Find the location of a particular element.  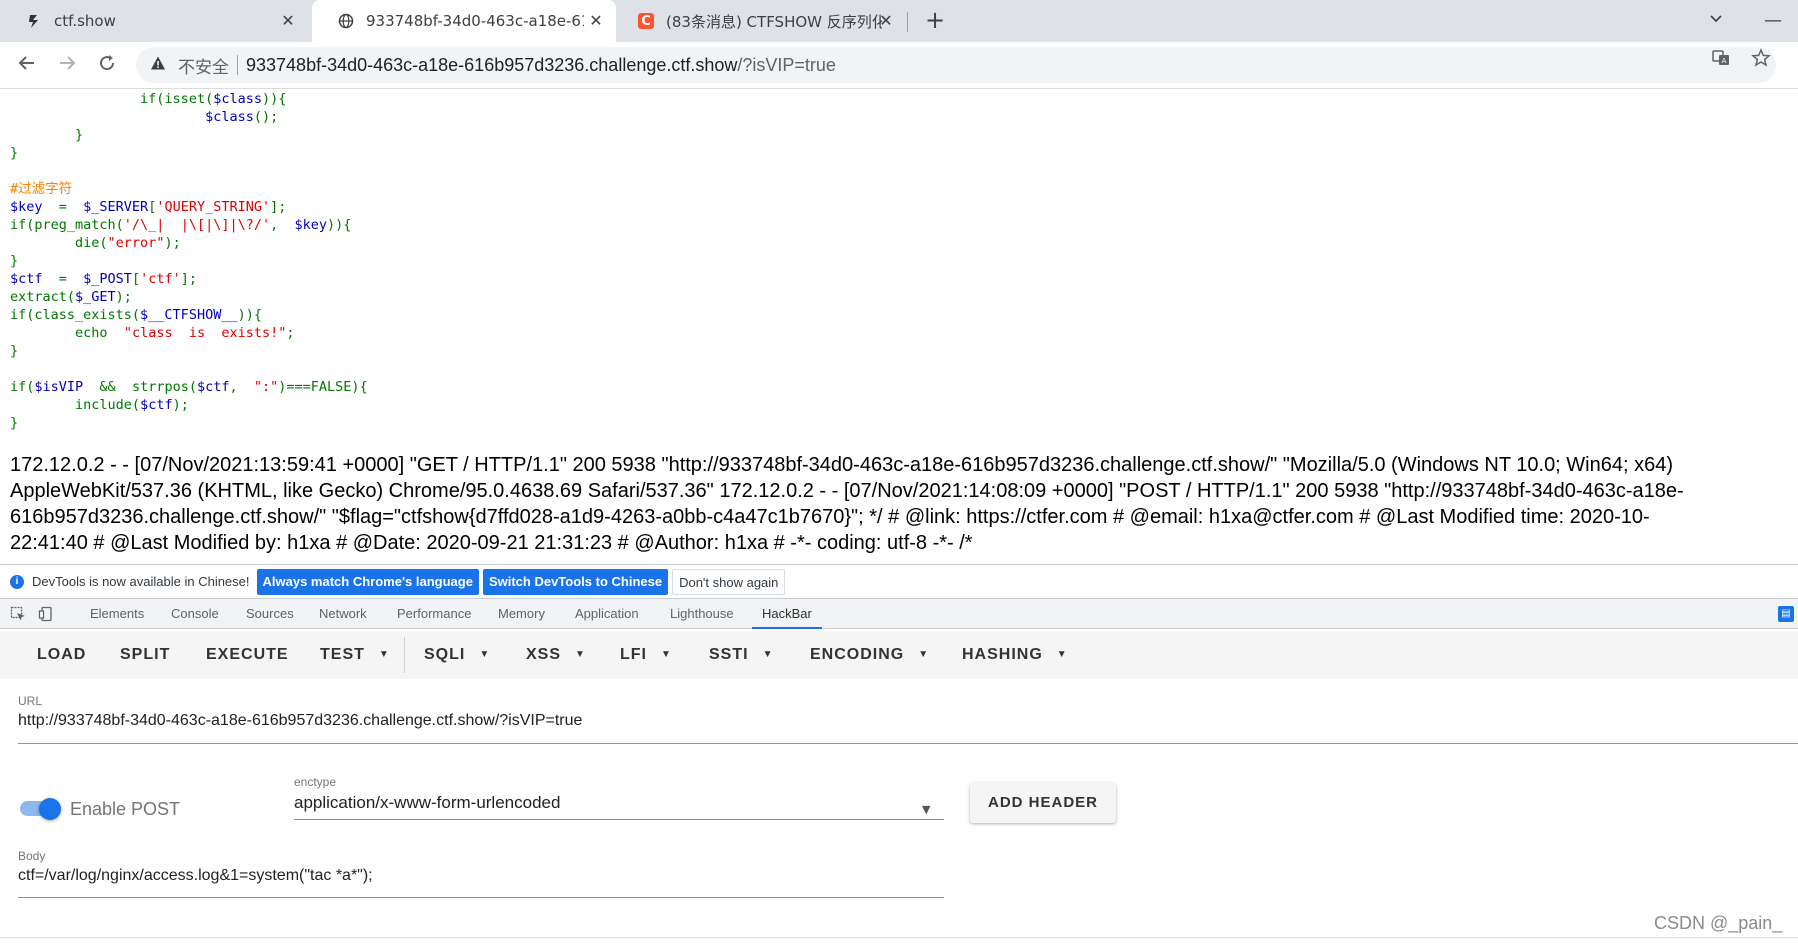

tab-console: Console is located at coordinates (195, 614).